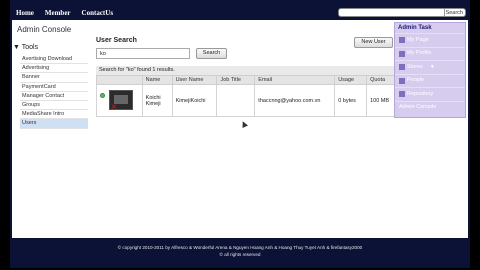 Image resolution: width=480 pixels, height=270 pixels. Describe the element at coordinates (119, 80) in the screenshot. I see `column-header-avatar` at that location.